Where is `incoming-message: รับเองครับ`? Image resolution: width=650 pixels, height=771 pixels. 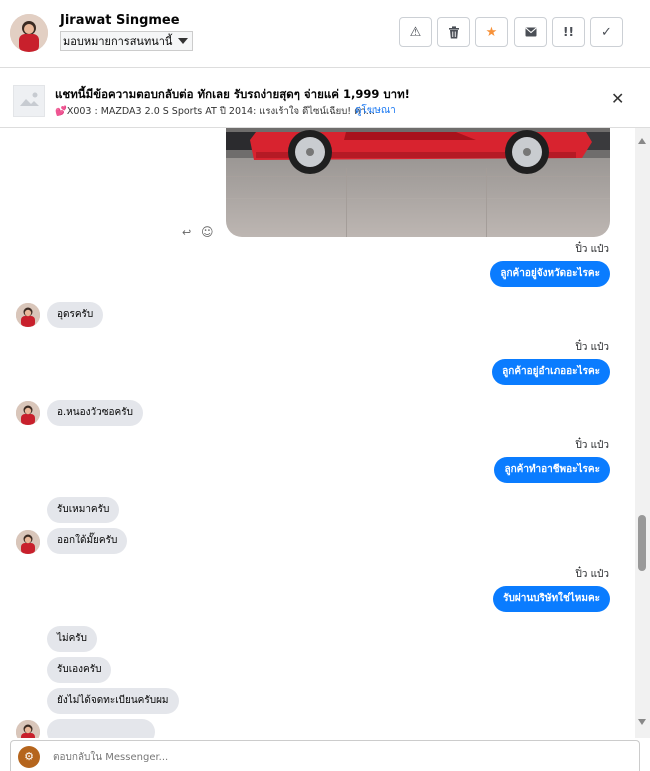 incoming-message: รับเองครับ is located at coordinates (79, 670).